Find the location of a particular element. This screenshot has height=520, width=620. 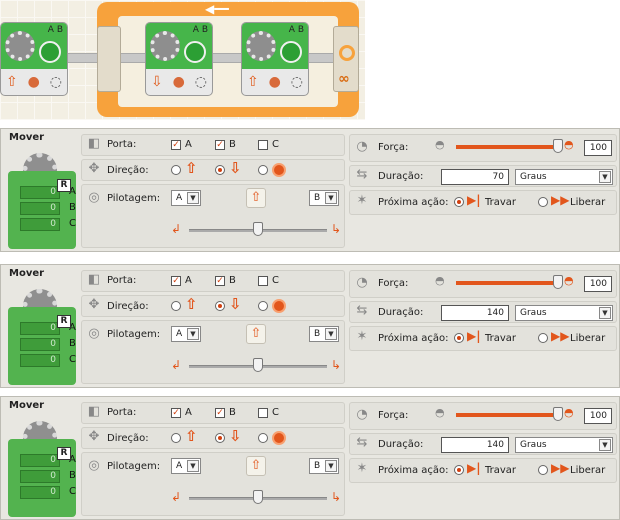

duration-icon: ◌ is located at coordinates (56, 82).